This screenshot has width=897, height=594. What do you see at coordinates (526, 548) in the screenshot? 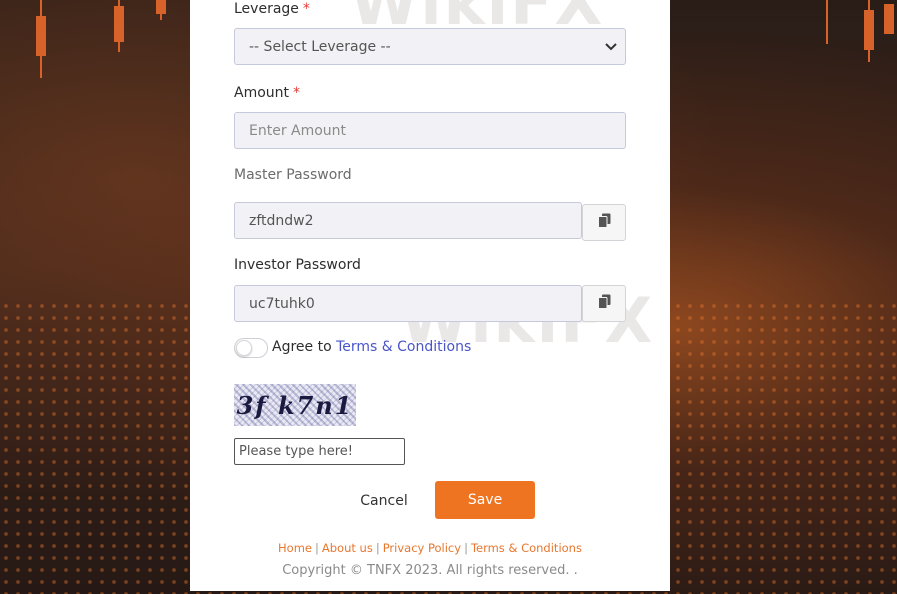
I see `footer-link-terms: Terms & Conditions` at bounding box center [526, 548].